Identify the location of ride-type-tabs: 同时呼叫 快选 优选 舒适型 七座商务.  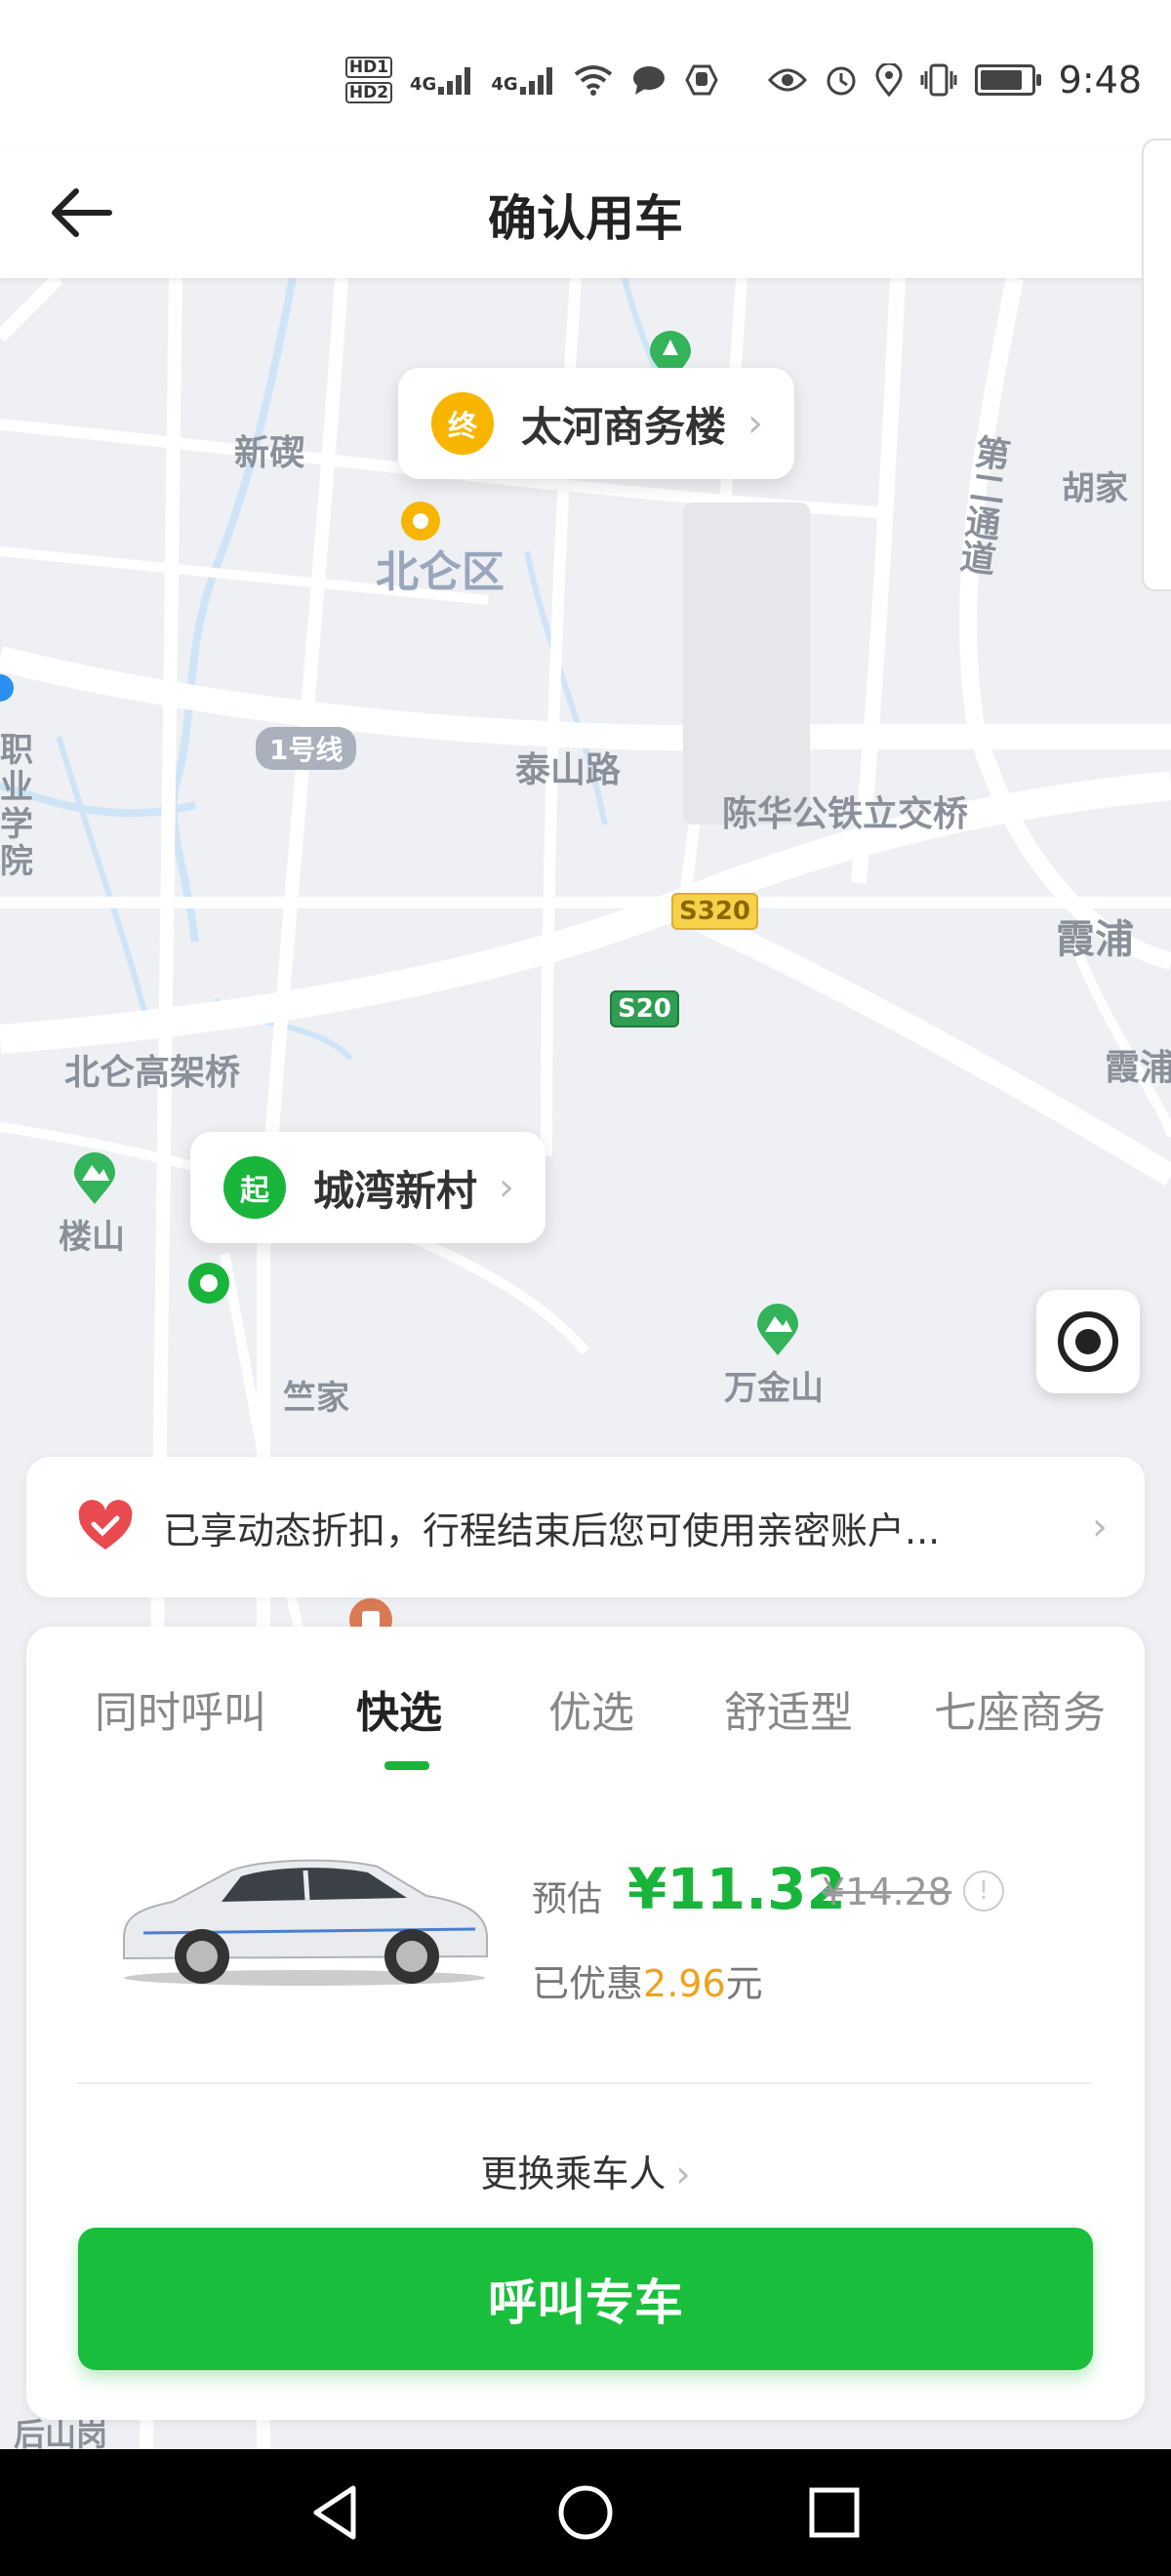
(585, 1721).